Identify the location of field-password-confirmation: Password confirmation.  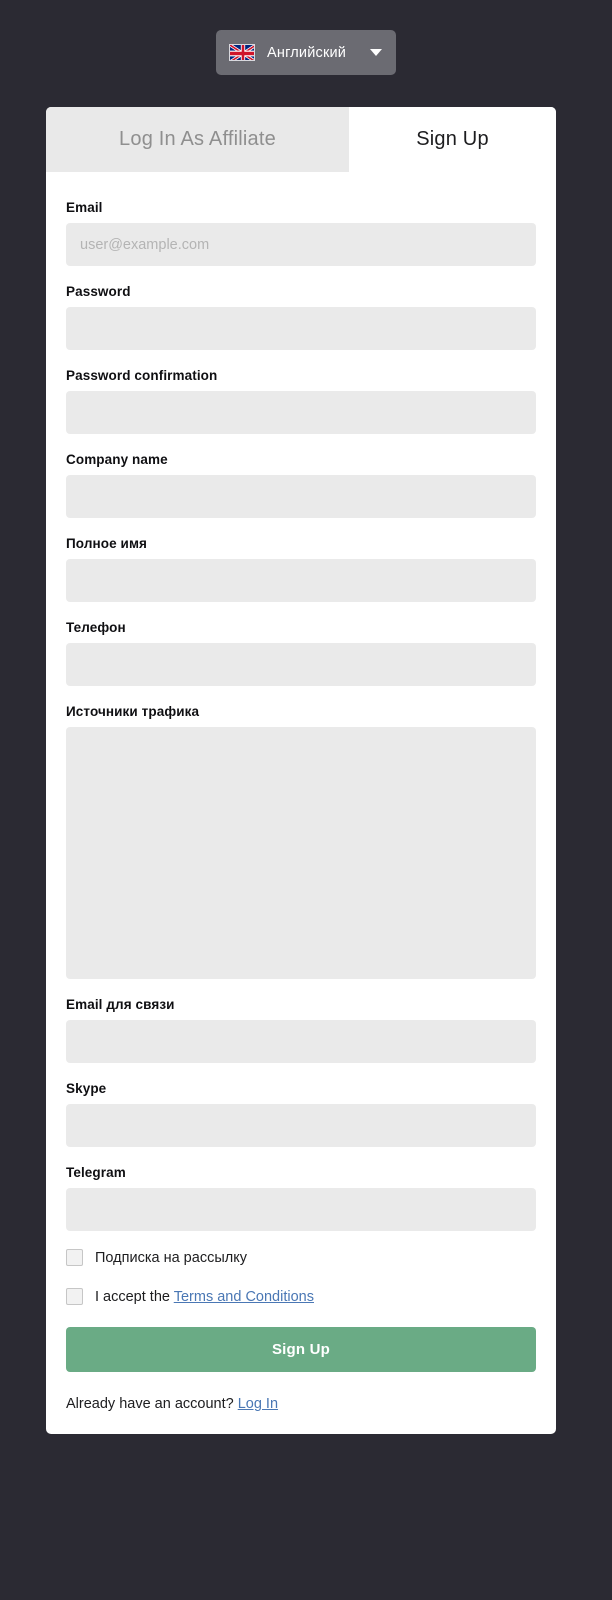
(301, 397).